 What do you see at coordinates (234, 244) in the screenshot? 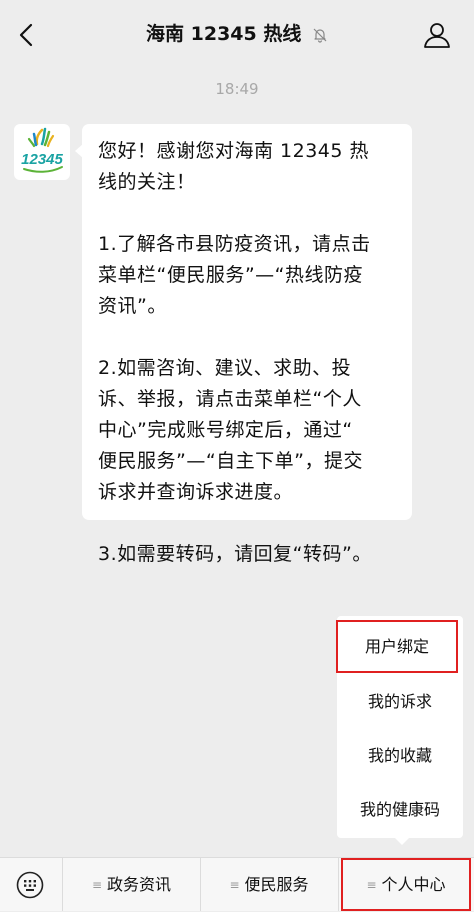
I see `message-line: 1.了解各市县防疫资讯，请点击` at bounding box center [234, 244].